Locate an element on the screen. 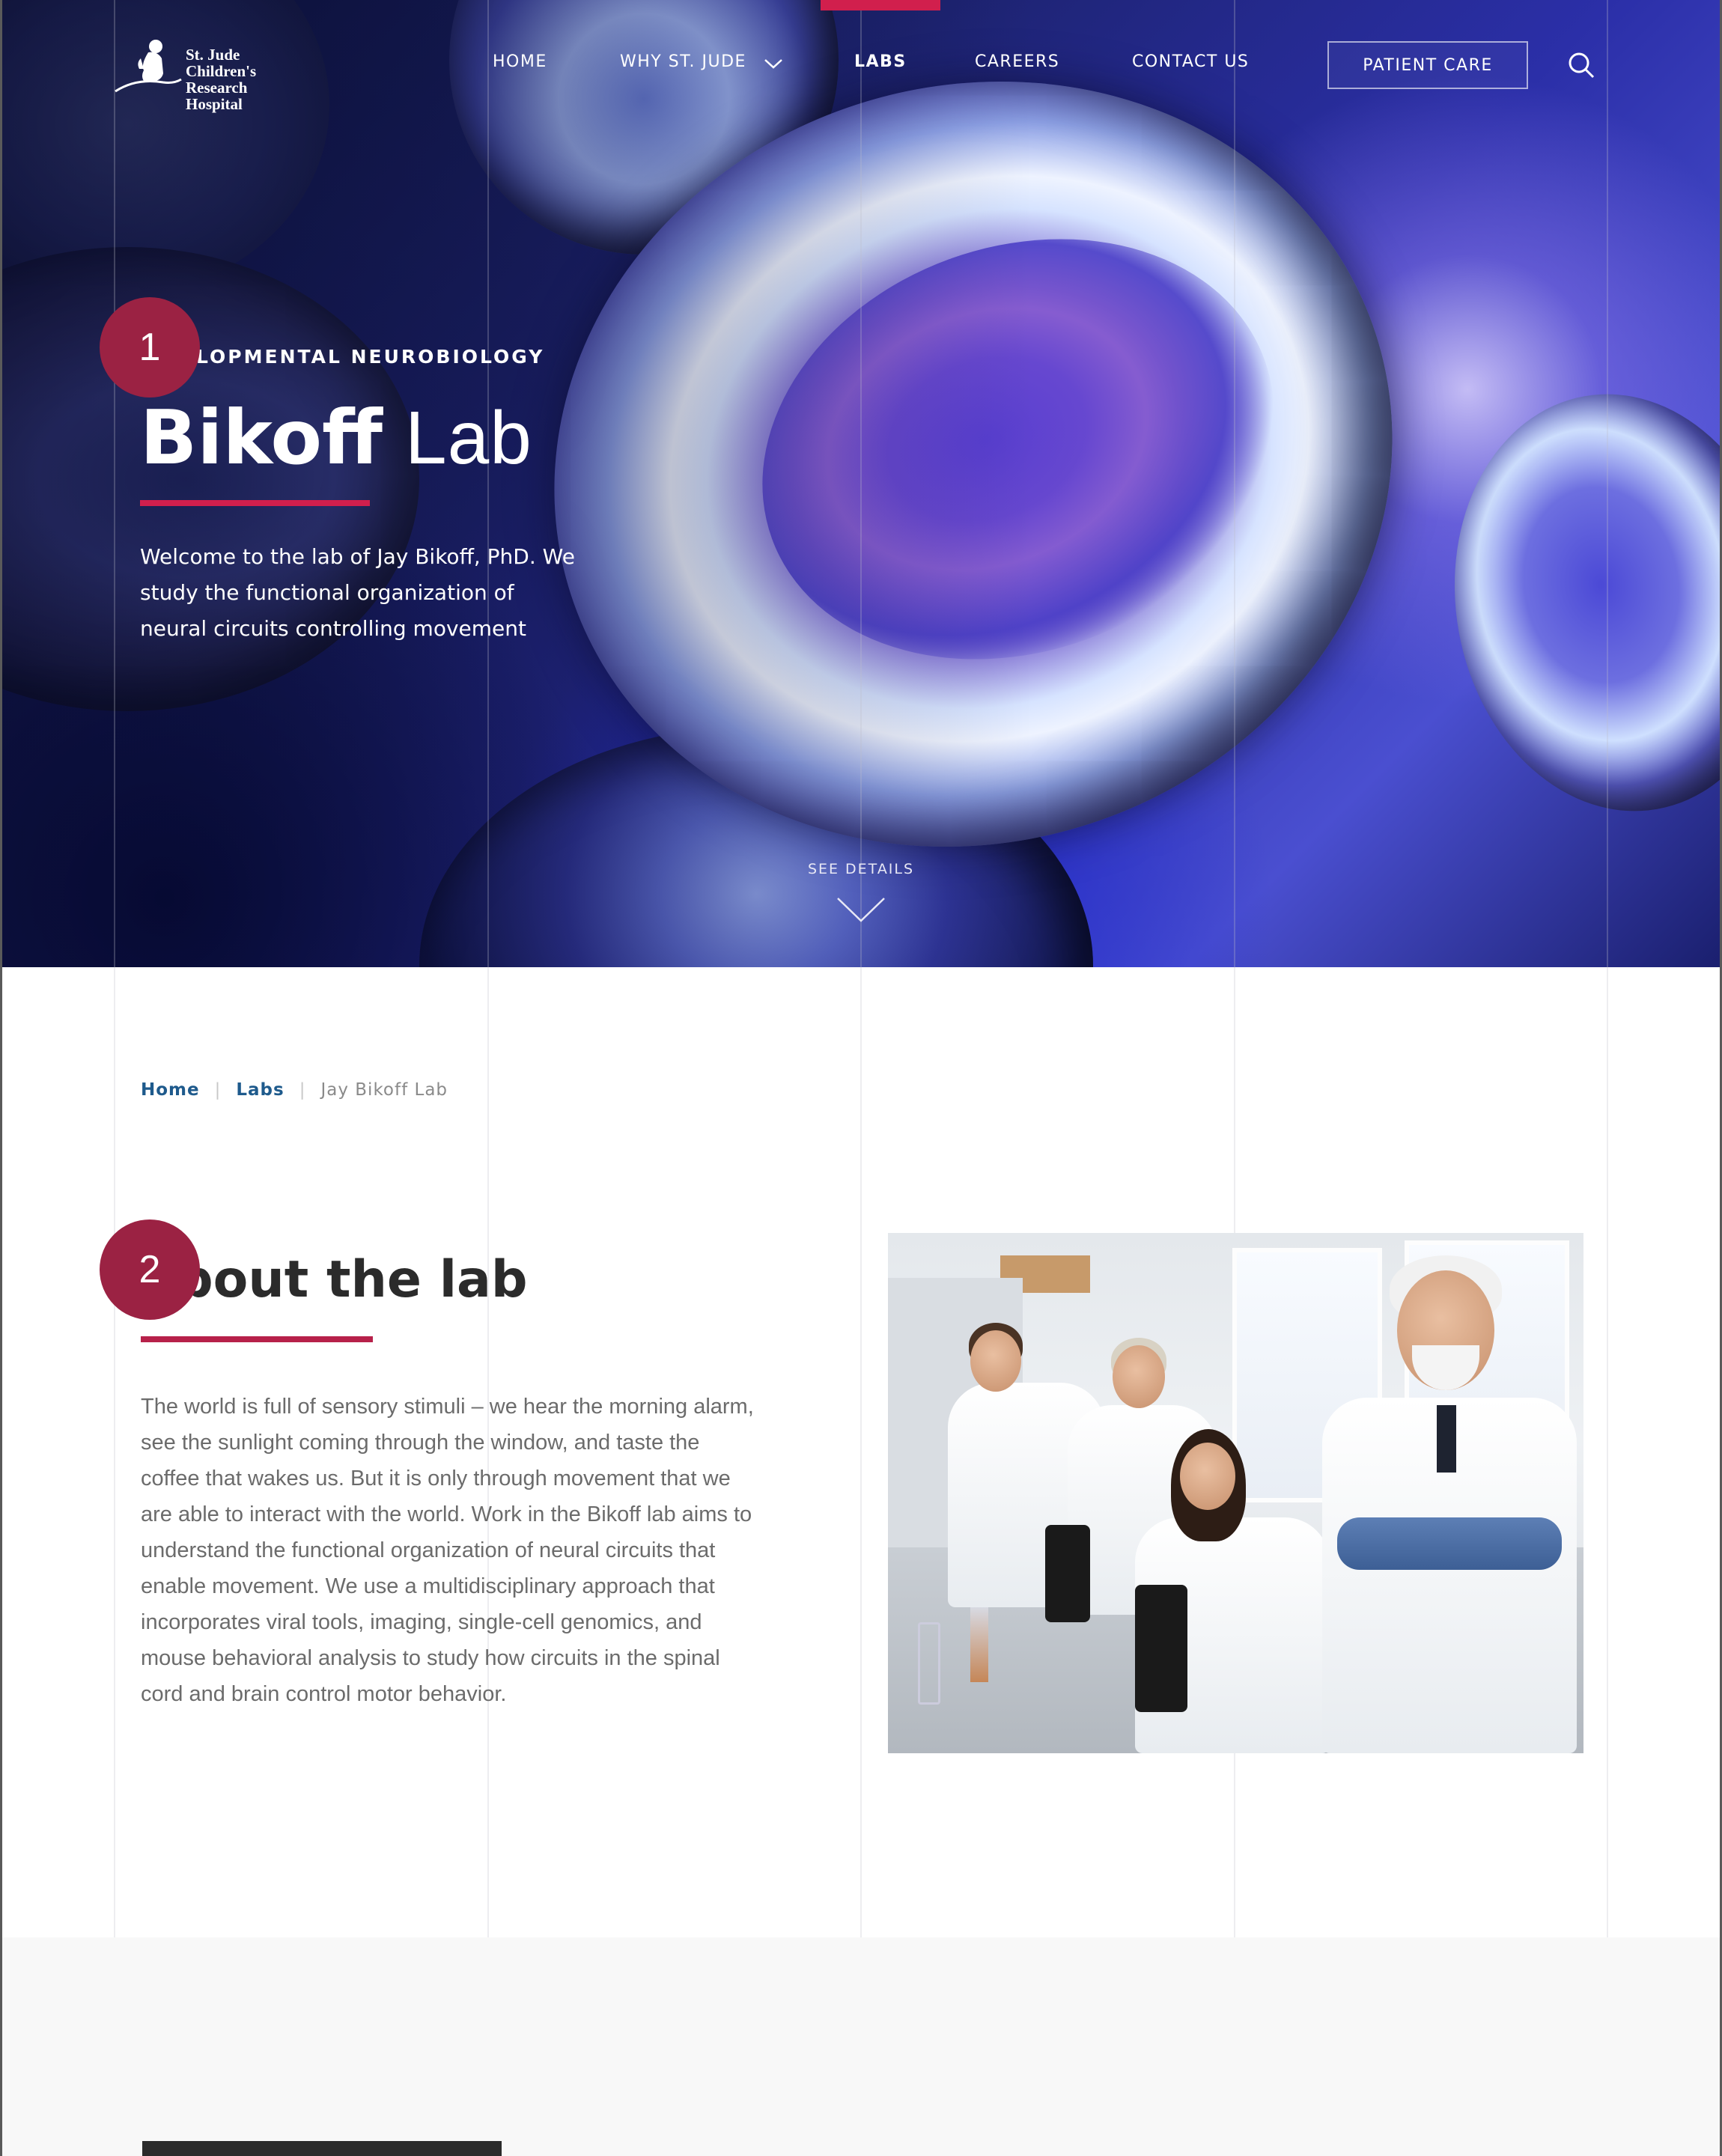 The image size is (1722, 2156). about-title: bout the lab is located at coordinates (352, 1279).